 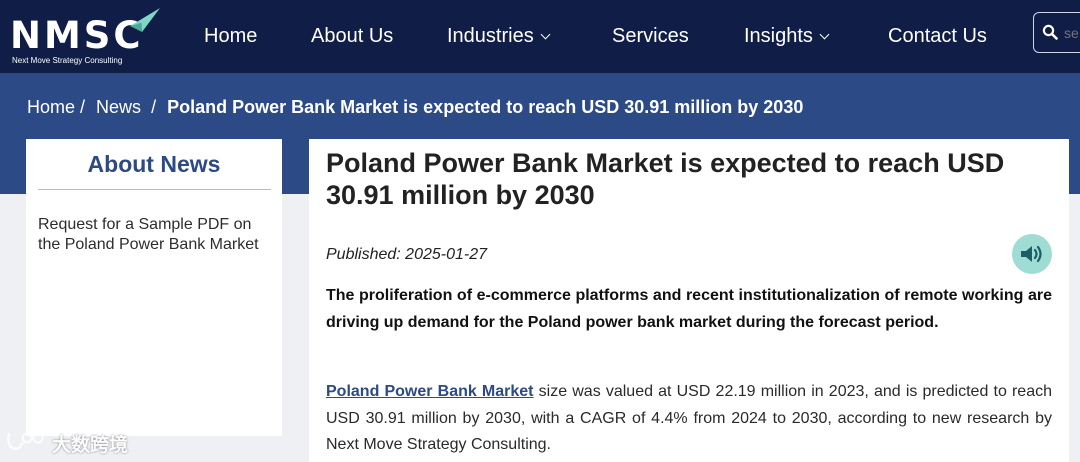 What do you see at coordinates (77, 35) in the screenshot?
I see `logo-text: NMSC` at bounding box center [77, 35].